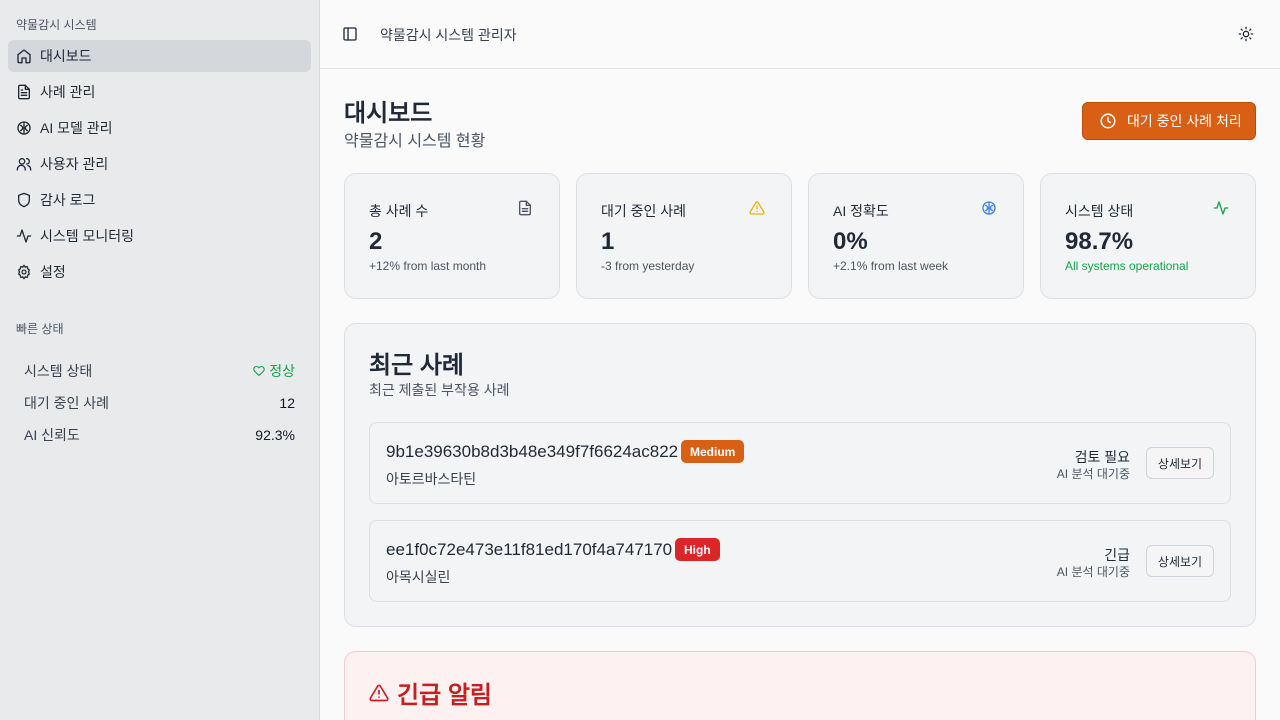 This screenshot has width=1280, height=720. I want to click on file-icon, so click(24, 92).